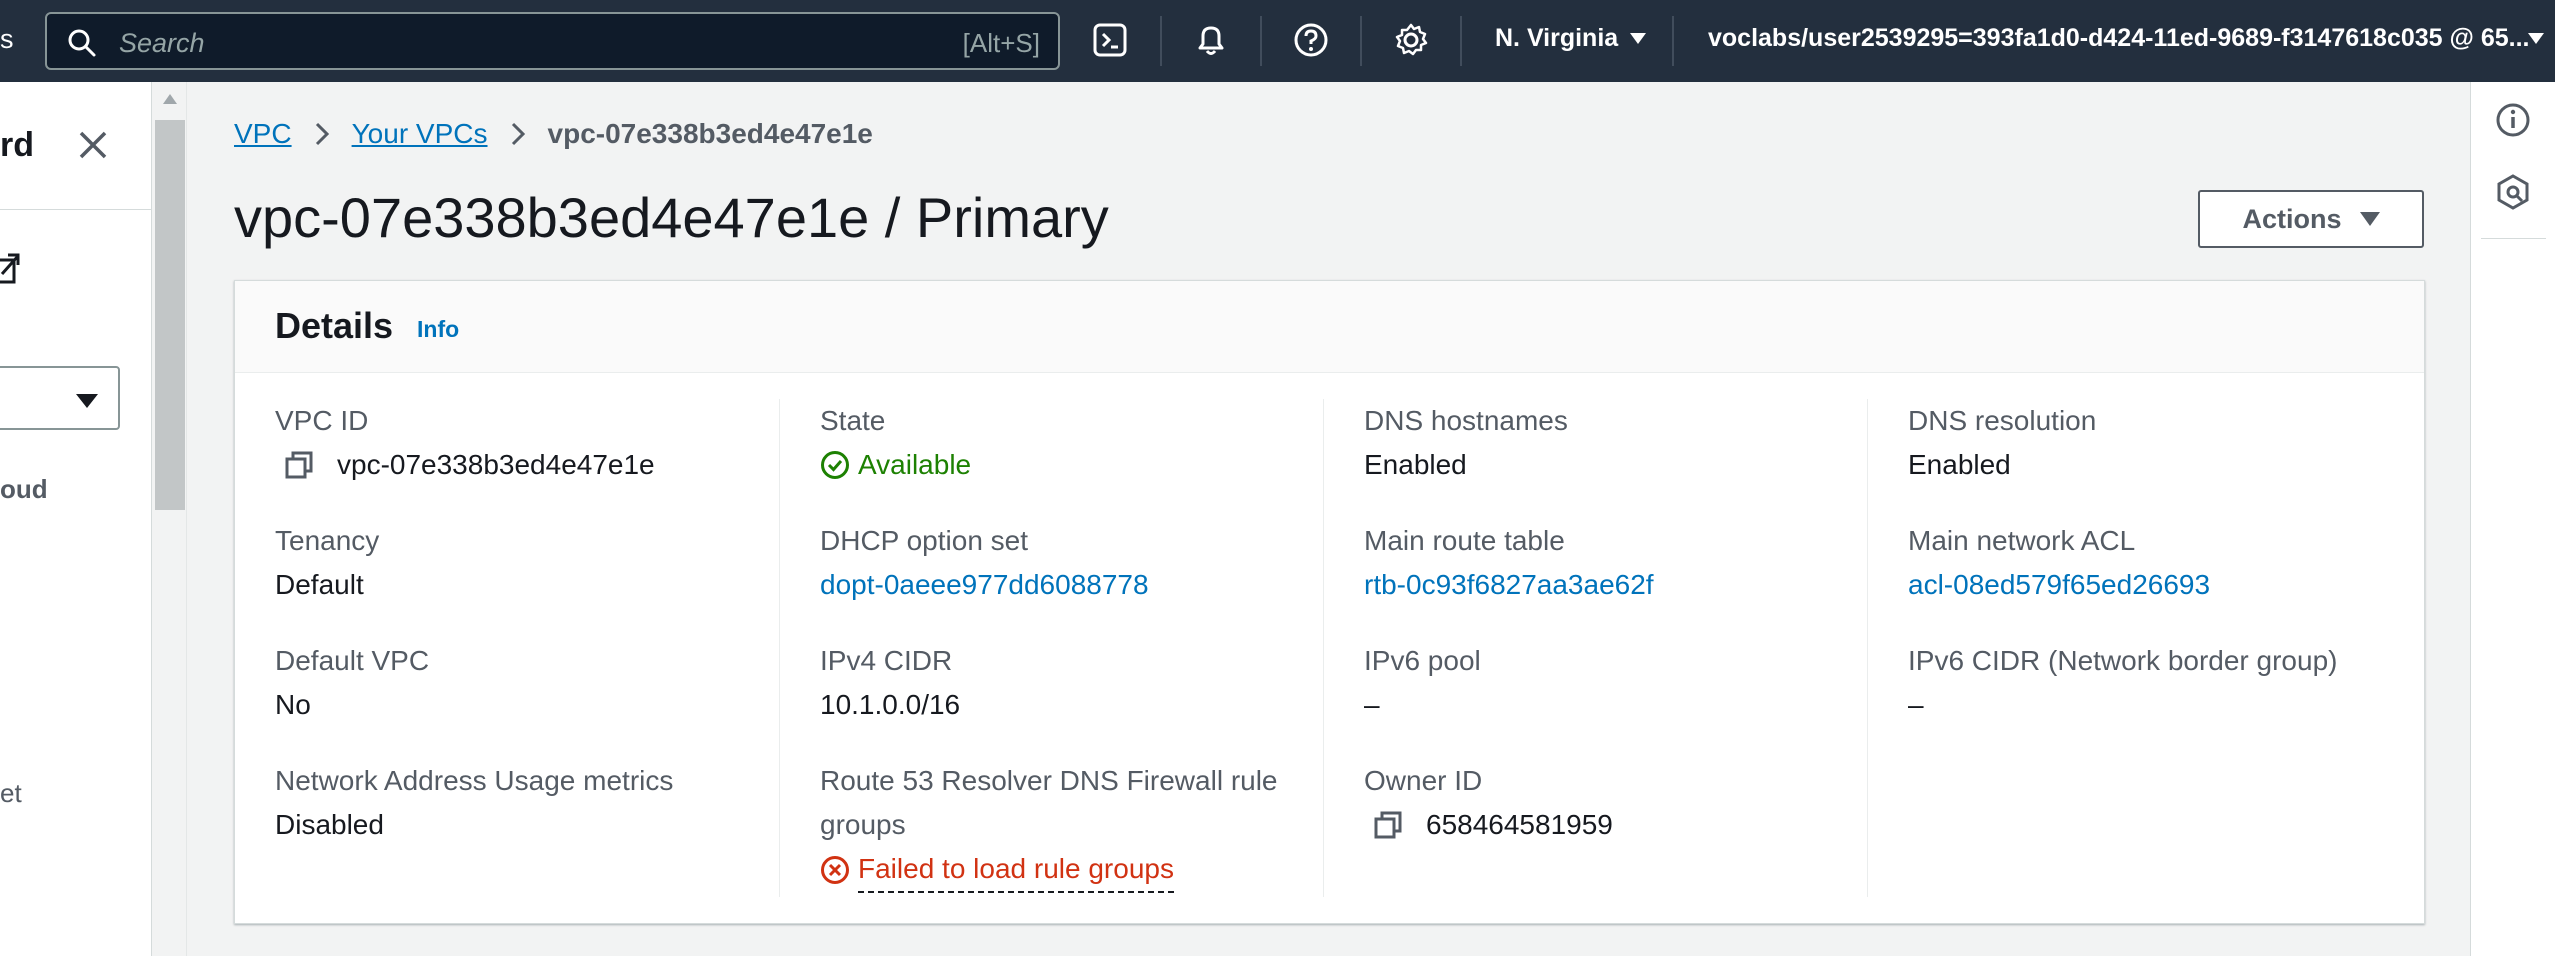 This screenshot has width=2555, height=956. What do you see at coordinates (2292, 218) in the screenshot?
I see `actions-label: Actions` at bounding box center [2292, 218].